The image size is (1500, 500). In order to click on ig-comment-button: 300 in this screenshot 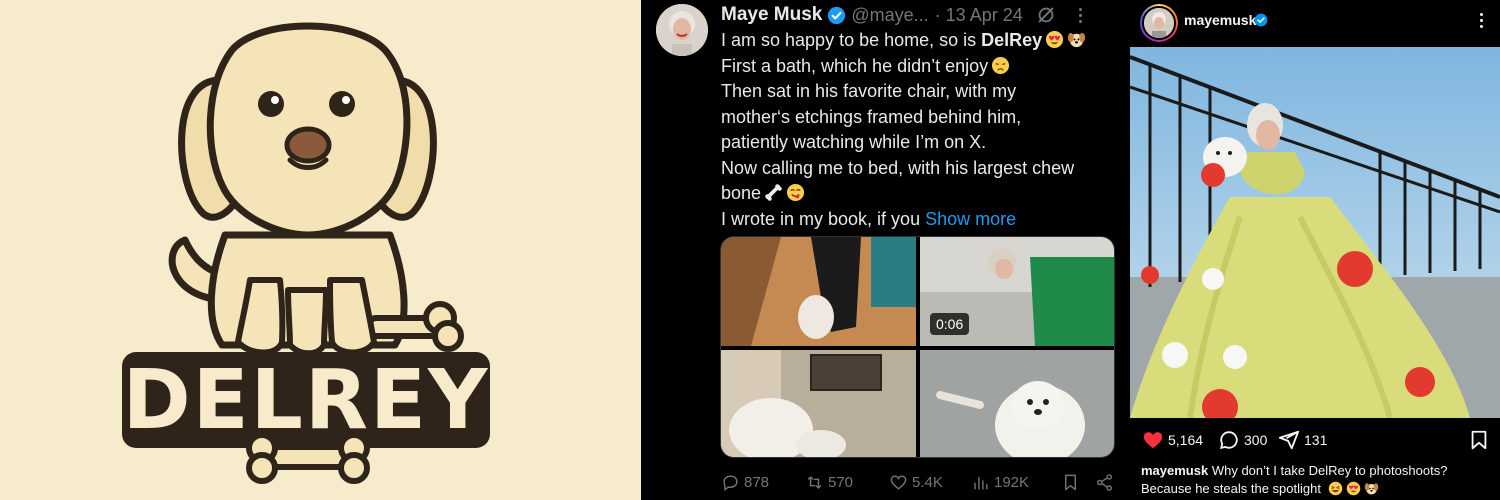, I will do `click(1248, 440)`.